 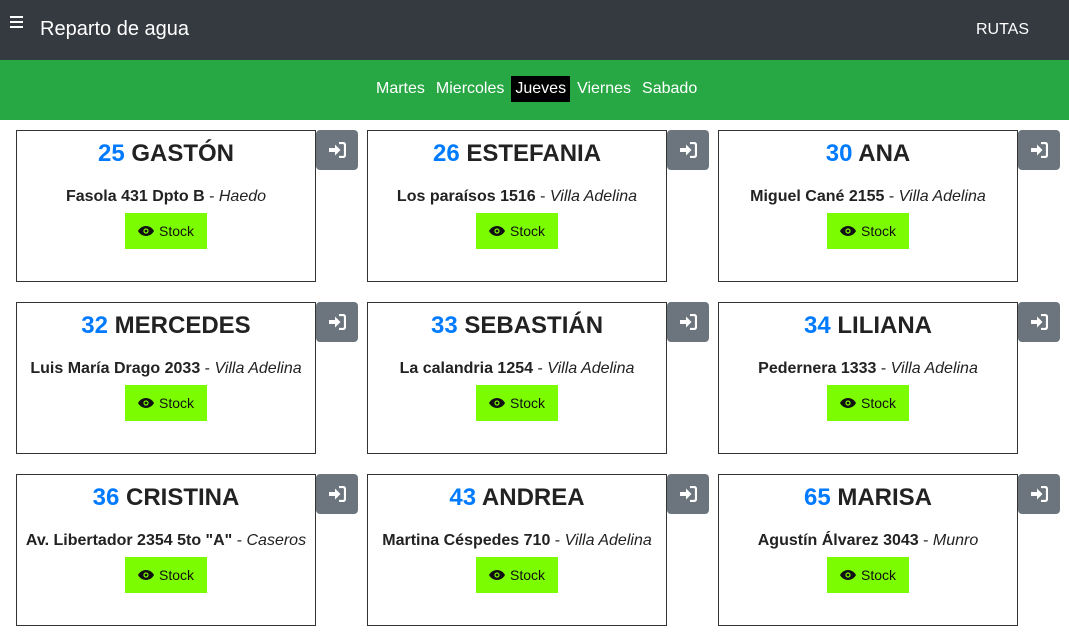 I want to click on client-title: 33 SEBASTIÁN, so click(x=517, y=326).